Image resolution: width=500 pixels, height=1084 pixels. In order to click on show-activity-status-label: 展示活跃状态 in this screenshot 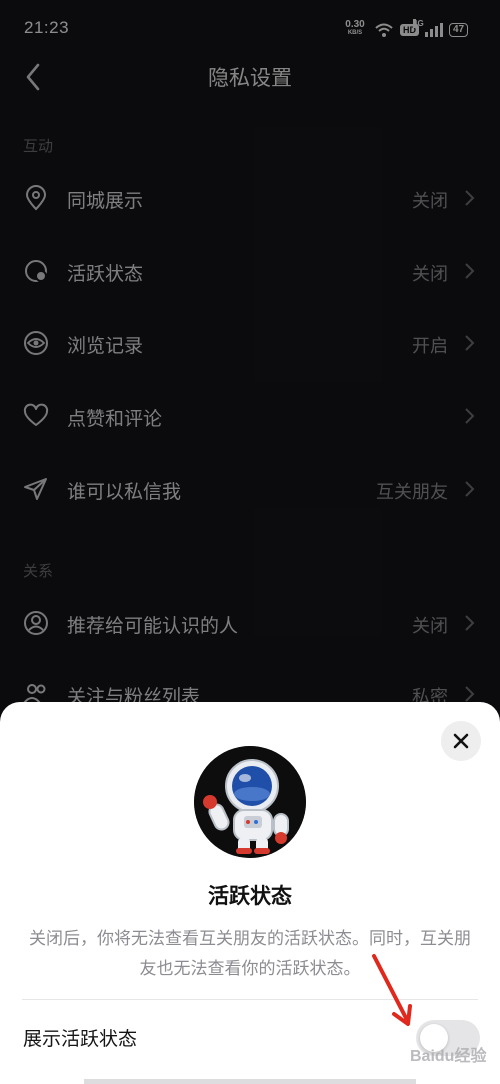, I will do `click(80, 1039)`.